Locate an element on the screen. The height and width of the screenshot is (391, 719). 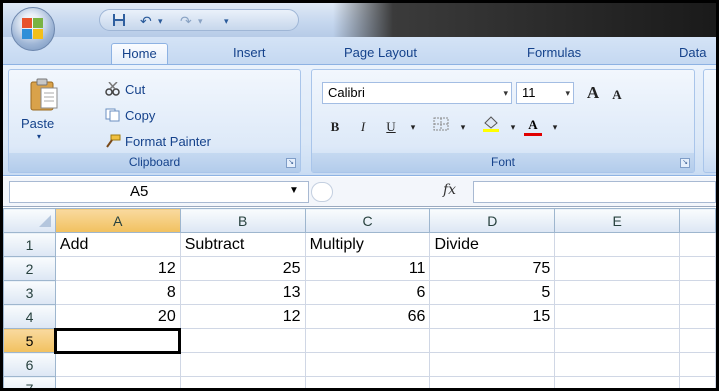
alignment-group-partial is located at coordinates (709, 121).